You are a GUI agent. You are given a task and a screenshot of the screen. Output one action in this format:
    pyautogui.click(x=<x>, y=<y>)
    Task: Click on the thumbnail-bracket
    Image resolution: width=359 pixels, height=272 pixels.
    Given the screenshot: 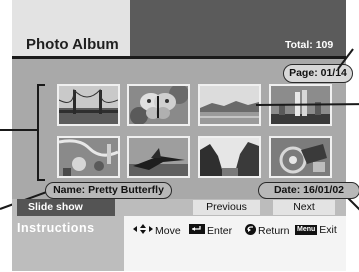 What is the action you would take?
    pyautogui.click(x=41, y=132)
    